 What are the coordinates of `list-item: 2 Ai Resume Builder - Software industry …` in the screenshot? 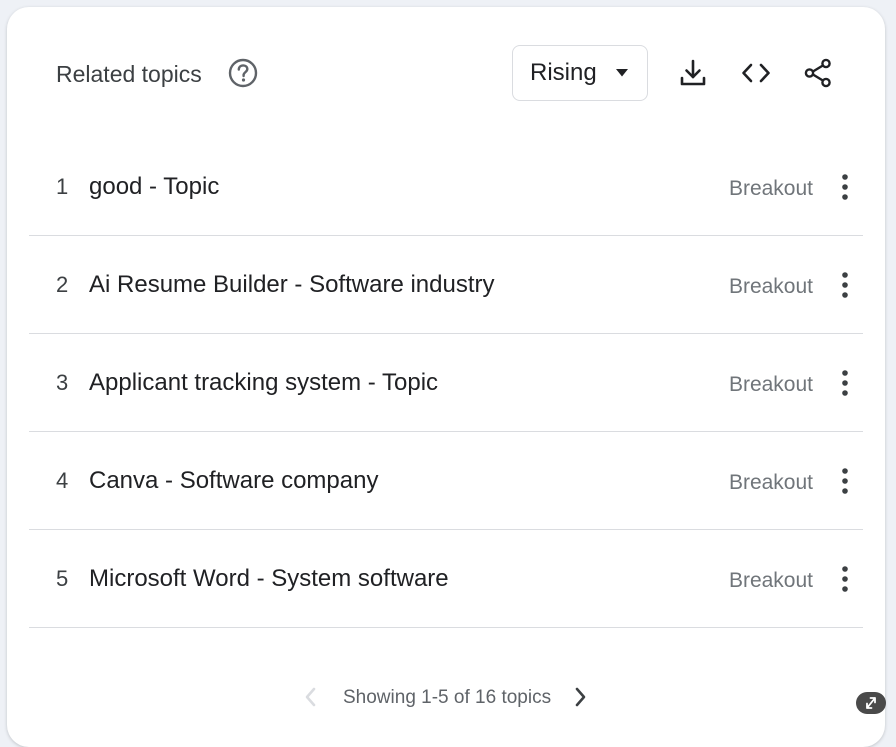 It's located at (446, 285).